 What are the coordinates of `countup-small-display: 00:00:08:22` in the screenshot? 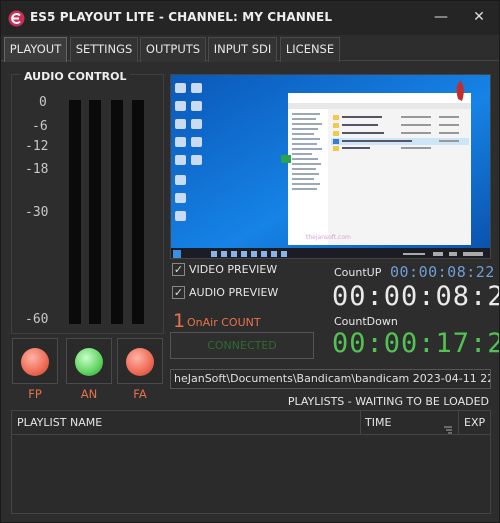 It's located at (442, 272).